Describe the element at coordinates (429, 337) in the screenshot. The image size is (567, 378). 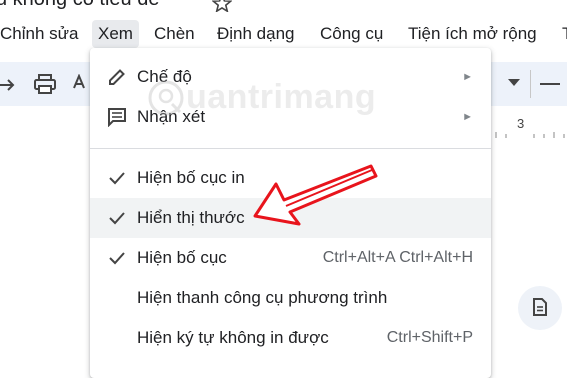
I see `menu-item-shortcut: Ctrl+Shift+P` at that location.